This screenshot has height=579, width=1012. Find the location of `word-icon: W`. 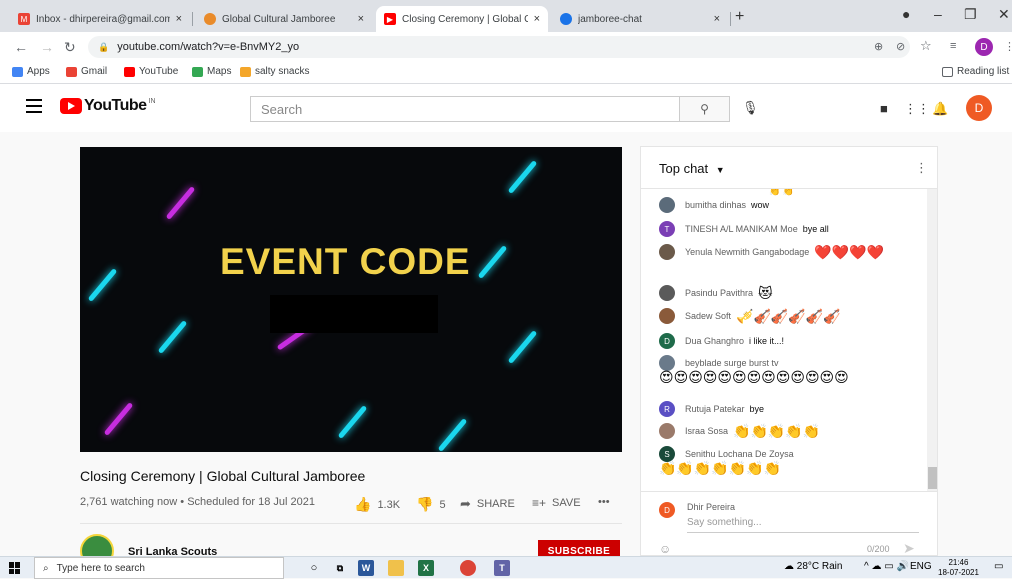

word-icon: W is located at coordinates (366, 568).